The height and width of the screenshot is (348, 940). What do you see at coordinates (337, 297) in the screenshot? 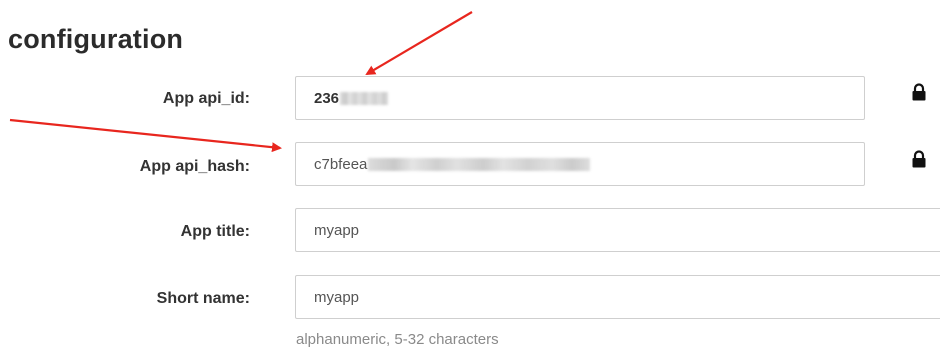
I see `short-name-value: myapp` at bounding box center [337, 297].